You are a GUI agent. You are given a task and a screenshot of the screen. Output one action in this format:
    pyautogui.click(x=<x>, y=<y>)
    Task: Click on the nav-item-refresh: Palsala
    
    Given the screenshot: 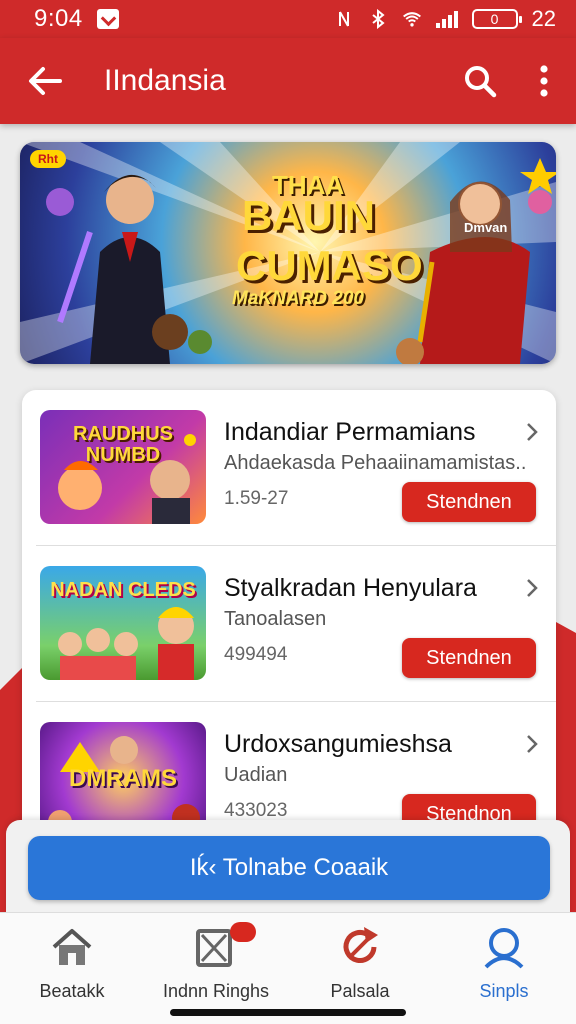 What is the action you would take?
    pyautogui.click(x=360, y=963)
    